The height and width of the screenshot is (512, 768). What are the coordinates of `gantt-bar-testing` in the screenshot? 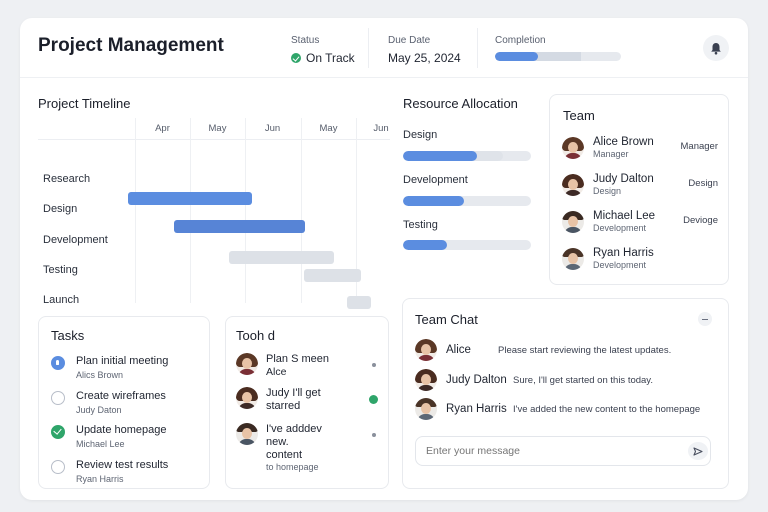 It's located at (281, 257).